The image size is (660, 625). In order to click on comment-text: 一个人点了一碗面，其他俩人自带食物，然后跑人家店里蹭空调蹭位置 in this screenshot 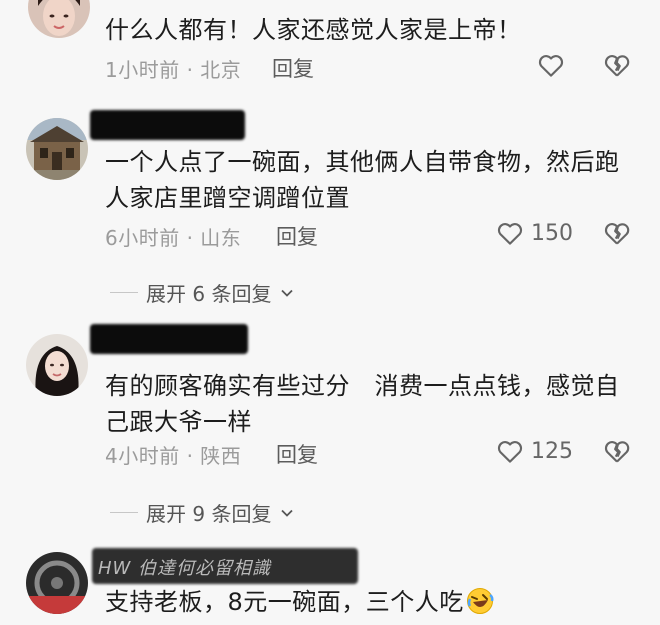, I will do `click(362, 180)`.